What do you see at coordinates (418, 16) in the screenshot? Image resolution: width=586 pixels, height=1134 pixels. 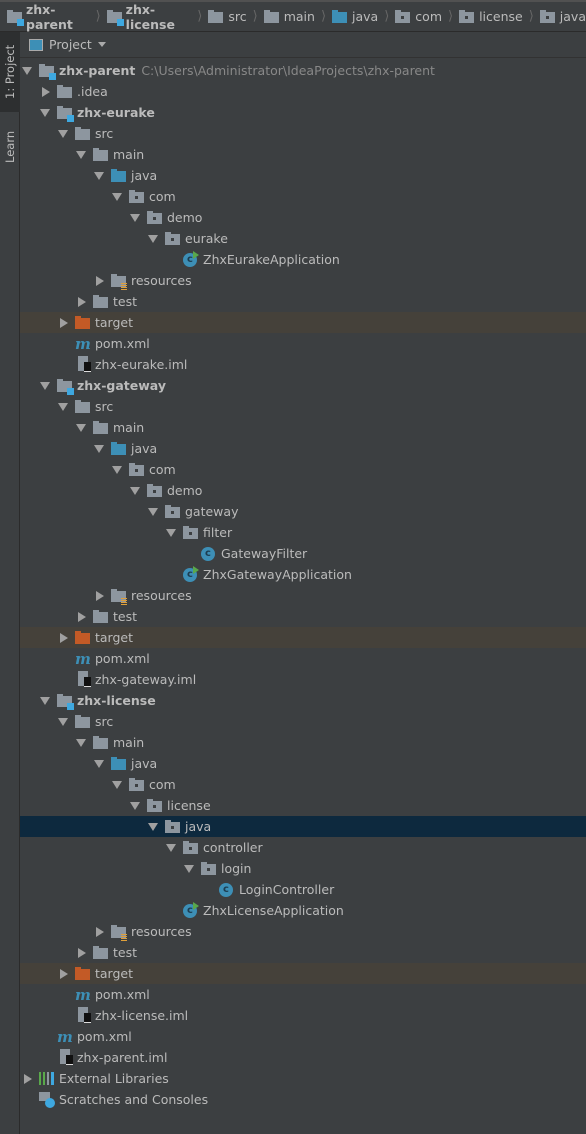 I see `breadcrumb-item: com` at bounding box center [418, 16].